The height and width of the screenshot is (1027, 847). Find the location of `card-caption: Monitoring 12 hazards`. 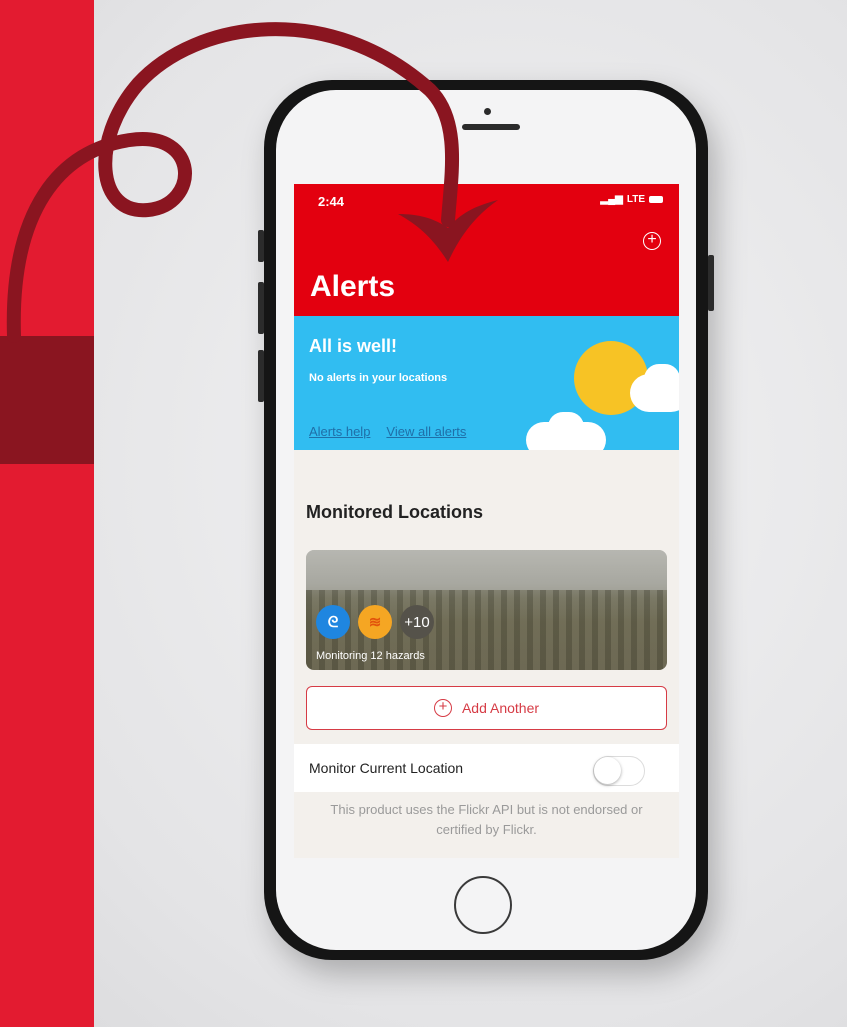

card-caption: Monitoring 12 hazards is located at coordinates (370, 656).